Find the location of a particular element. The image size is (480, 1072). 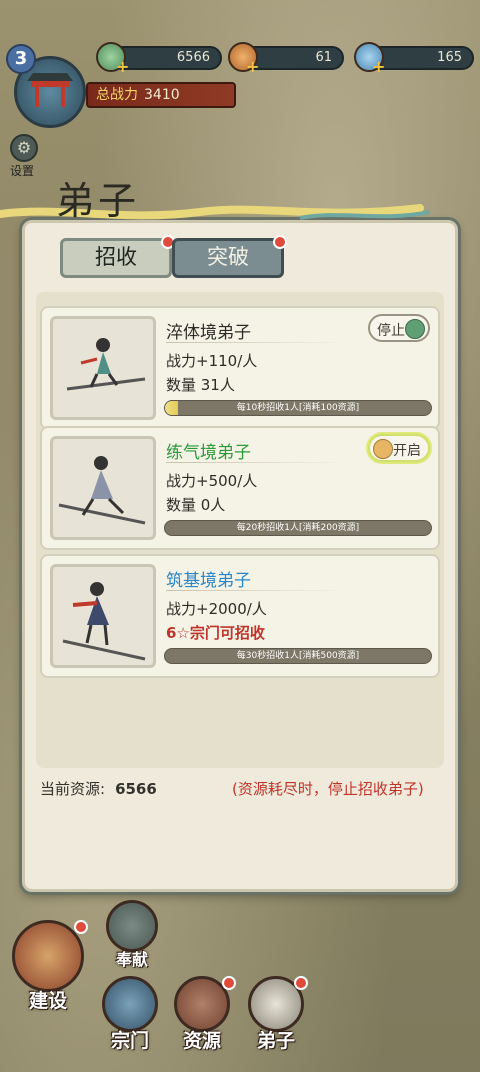

heart-icon is located at coordinates (132, 926).